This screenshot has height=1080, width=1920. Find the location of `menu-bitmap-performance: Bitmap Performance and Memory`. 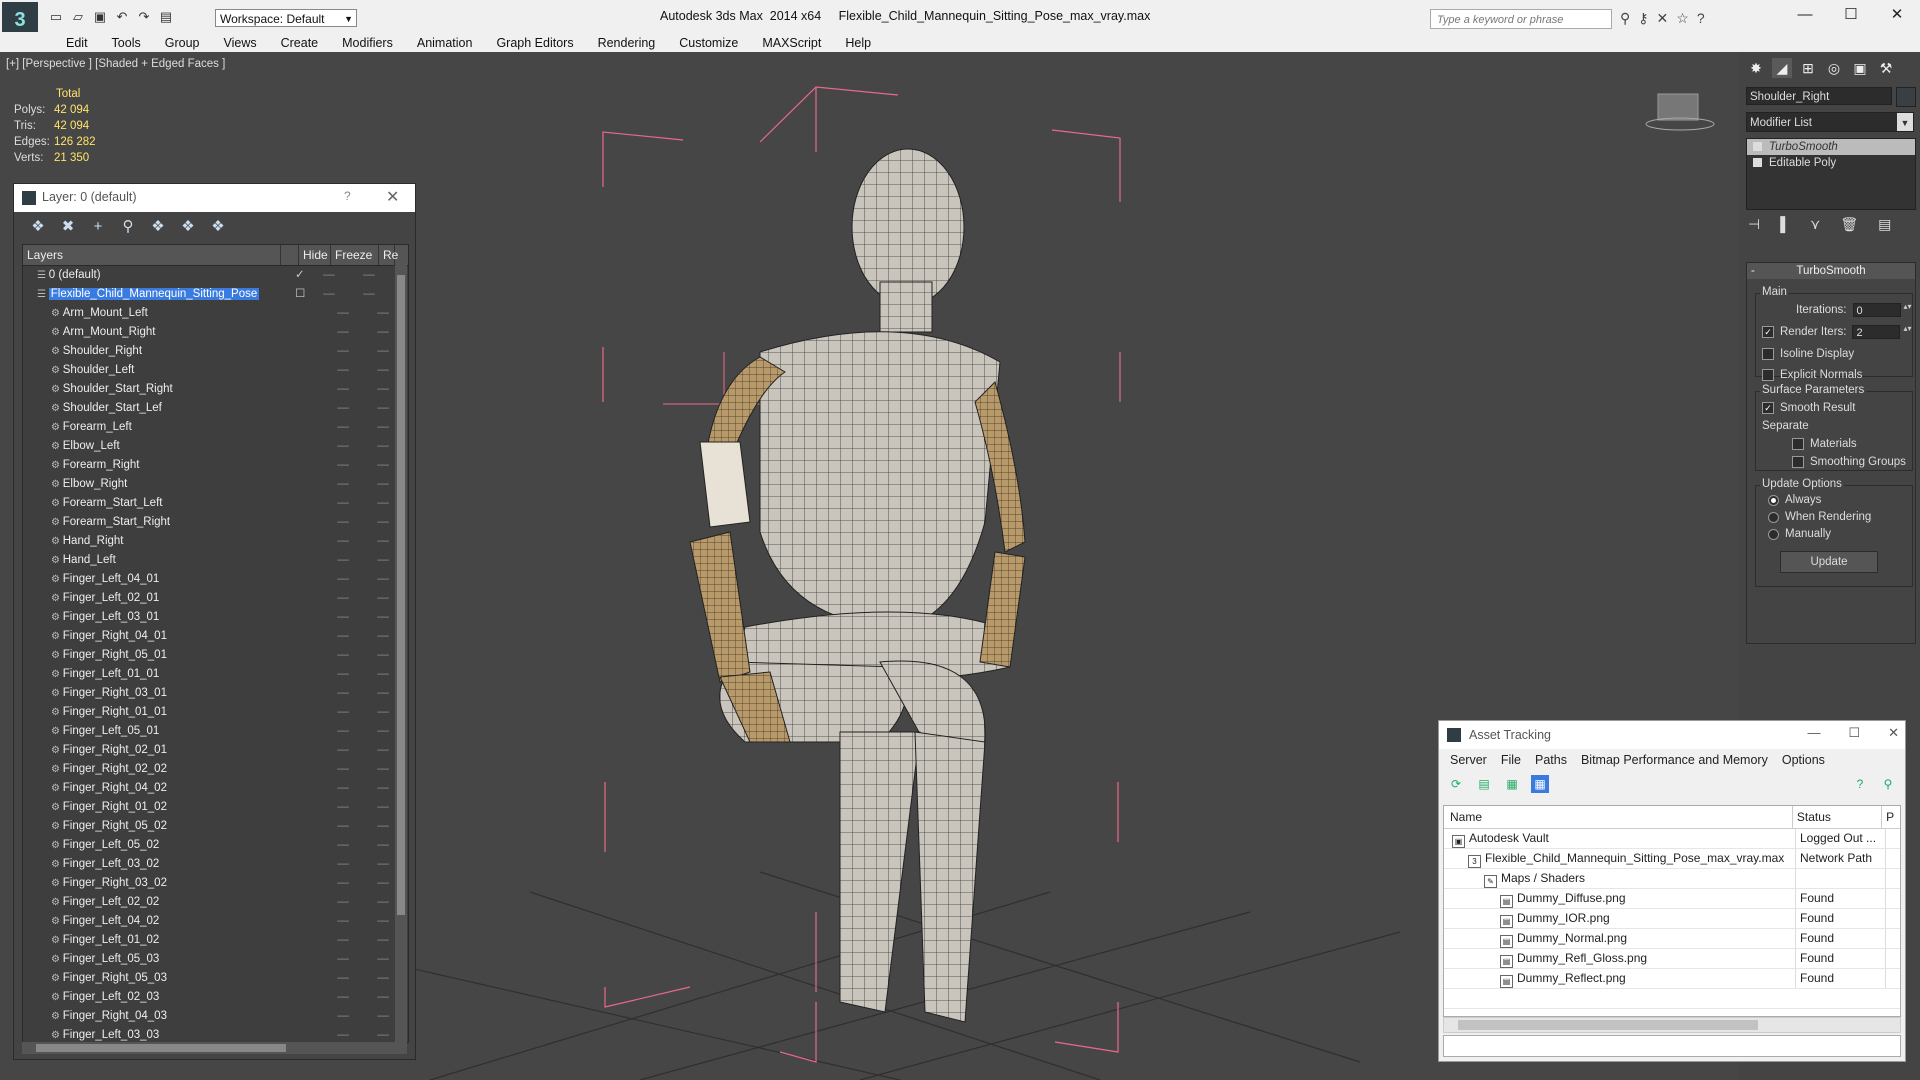

menu-bitmap-performance: Bitmap Performance and Memory is located at coordinates (1674, 760).